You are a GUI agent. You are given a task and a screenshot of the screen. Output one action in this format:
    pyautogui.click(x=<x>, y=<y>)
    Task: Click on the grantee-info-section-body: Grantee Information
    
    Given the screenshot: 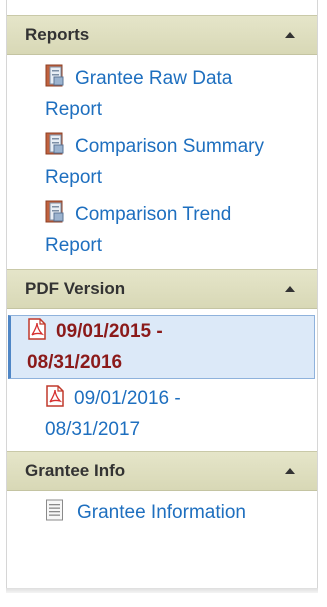 What is the action you would take?
    pyautogui.click(x=162, y=512)
    